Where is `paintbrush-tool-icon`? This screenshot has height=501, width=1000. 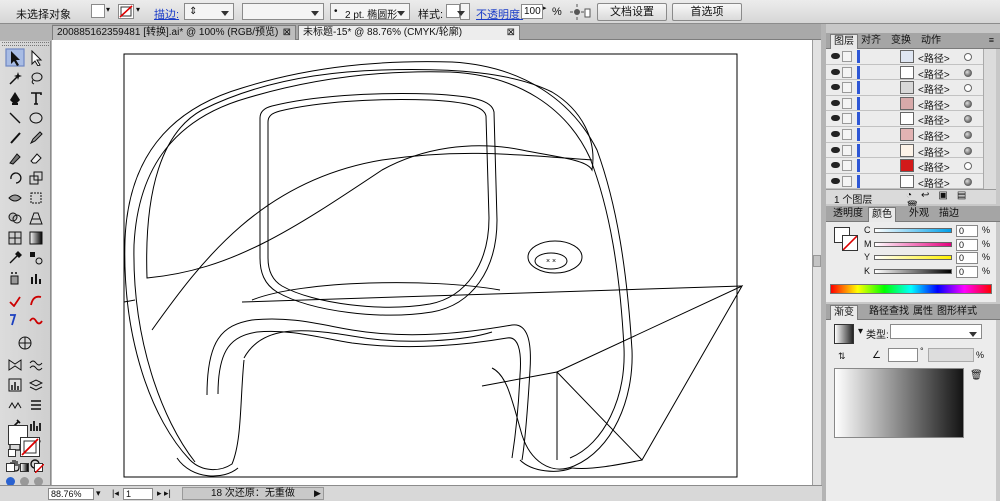 paintbrush-tool-icon is located at coordinates (15, 138).